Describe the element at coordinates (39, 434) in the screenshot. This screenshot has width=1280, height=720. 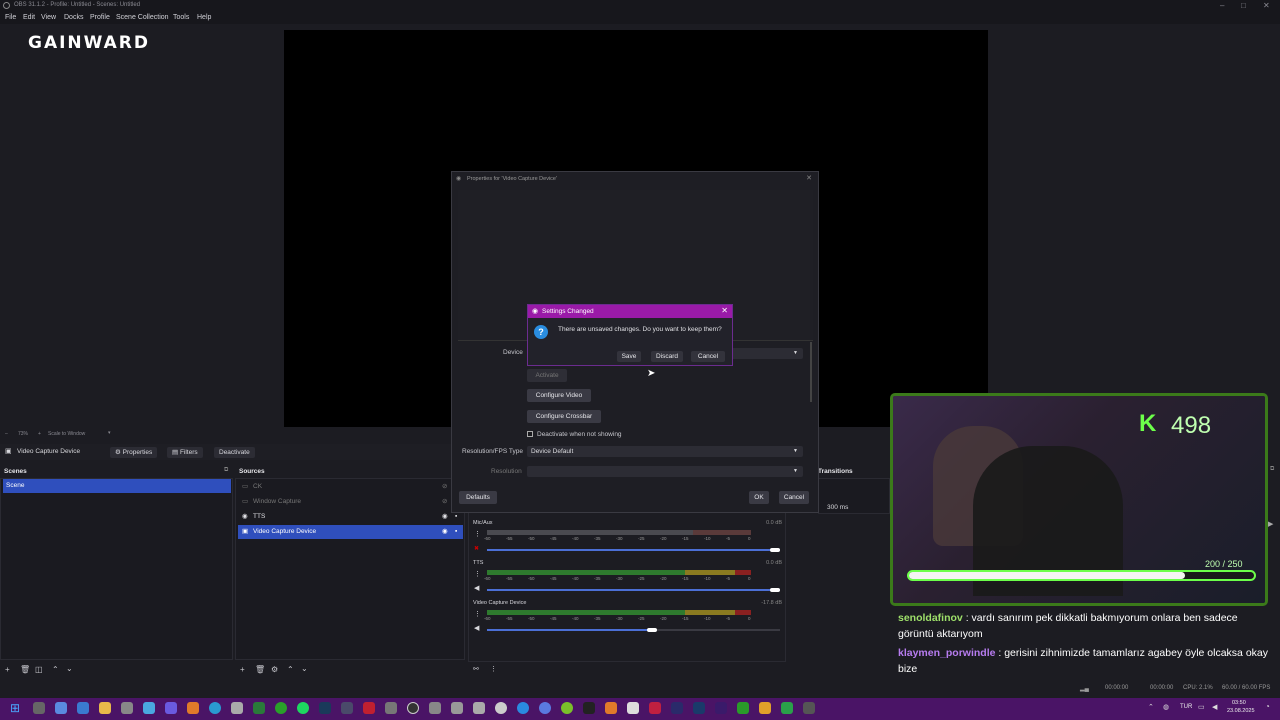
I see `plus-icon: +` at that location.